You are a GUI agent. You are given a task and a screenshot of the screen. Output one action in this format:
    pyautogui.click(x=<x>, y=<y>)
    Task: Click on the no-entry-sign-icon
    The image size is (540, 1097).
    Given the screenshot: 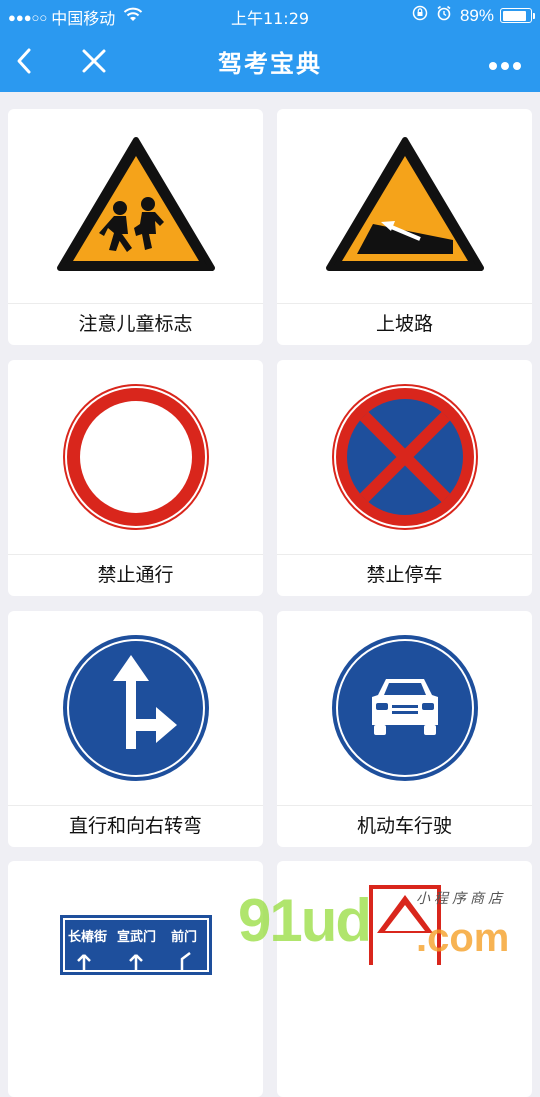 What is the action you would take?
    pyautogui.click(x=135, y=457)
    